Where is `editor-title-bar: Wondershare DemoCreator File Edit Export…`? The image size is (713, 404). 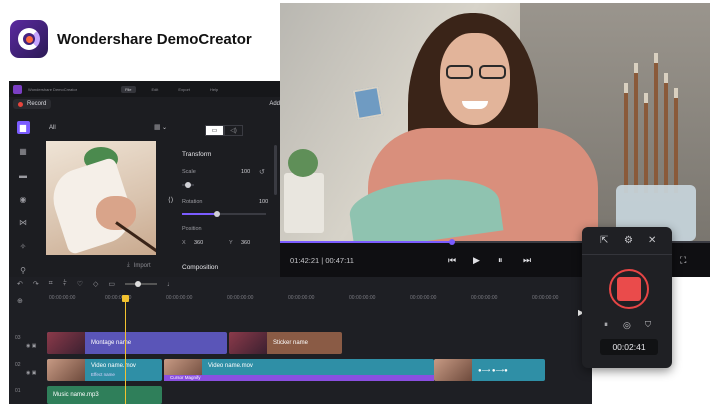
editor-title-bar: Wondershare DemoCreator File Edit Export… is located at coordinates (146, 89).